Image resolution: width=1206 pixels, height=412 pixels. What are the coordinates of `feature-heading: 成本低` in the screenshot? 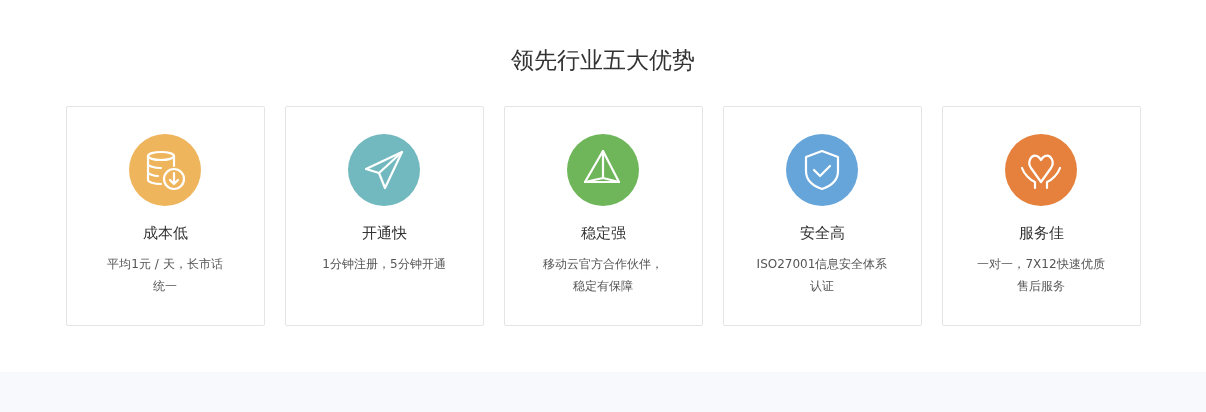 It's located at (165, 233).